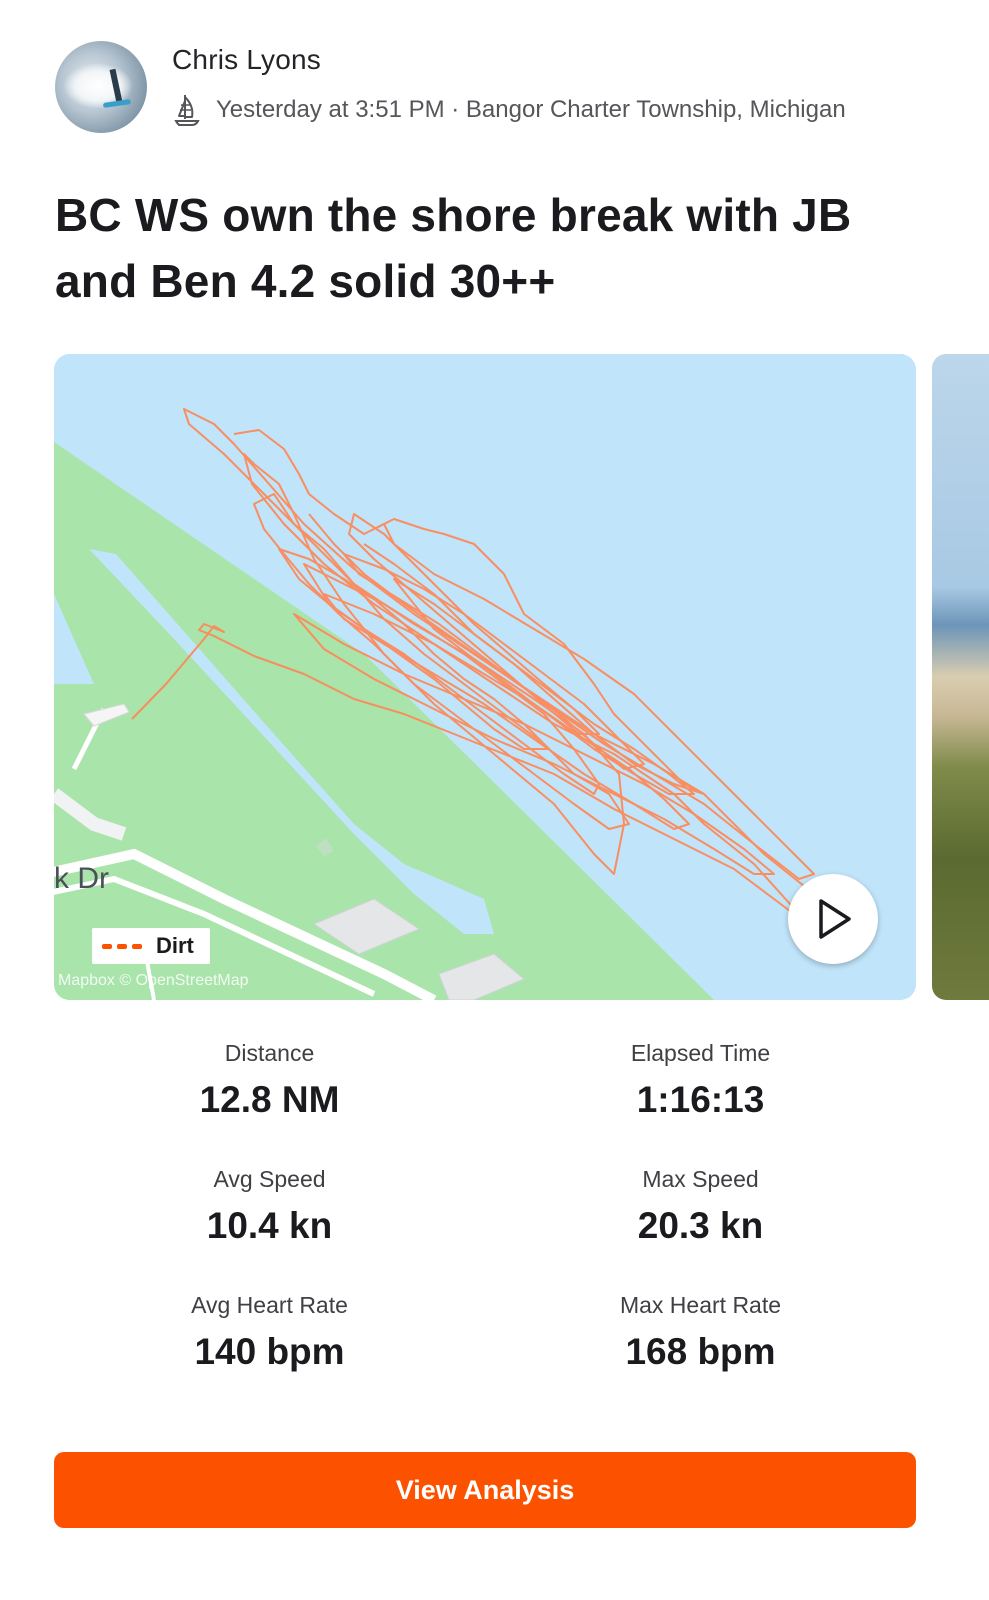  Describe the element at coordinates (485, 1490) in the screenshot. I see `view-analysis-button: View Analysis` at that location.